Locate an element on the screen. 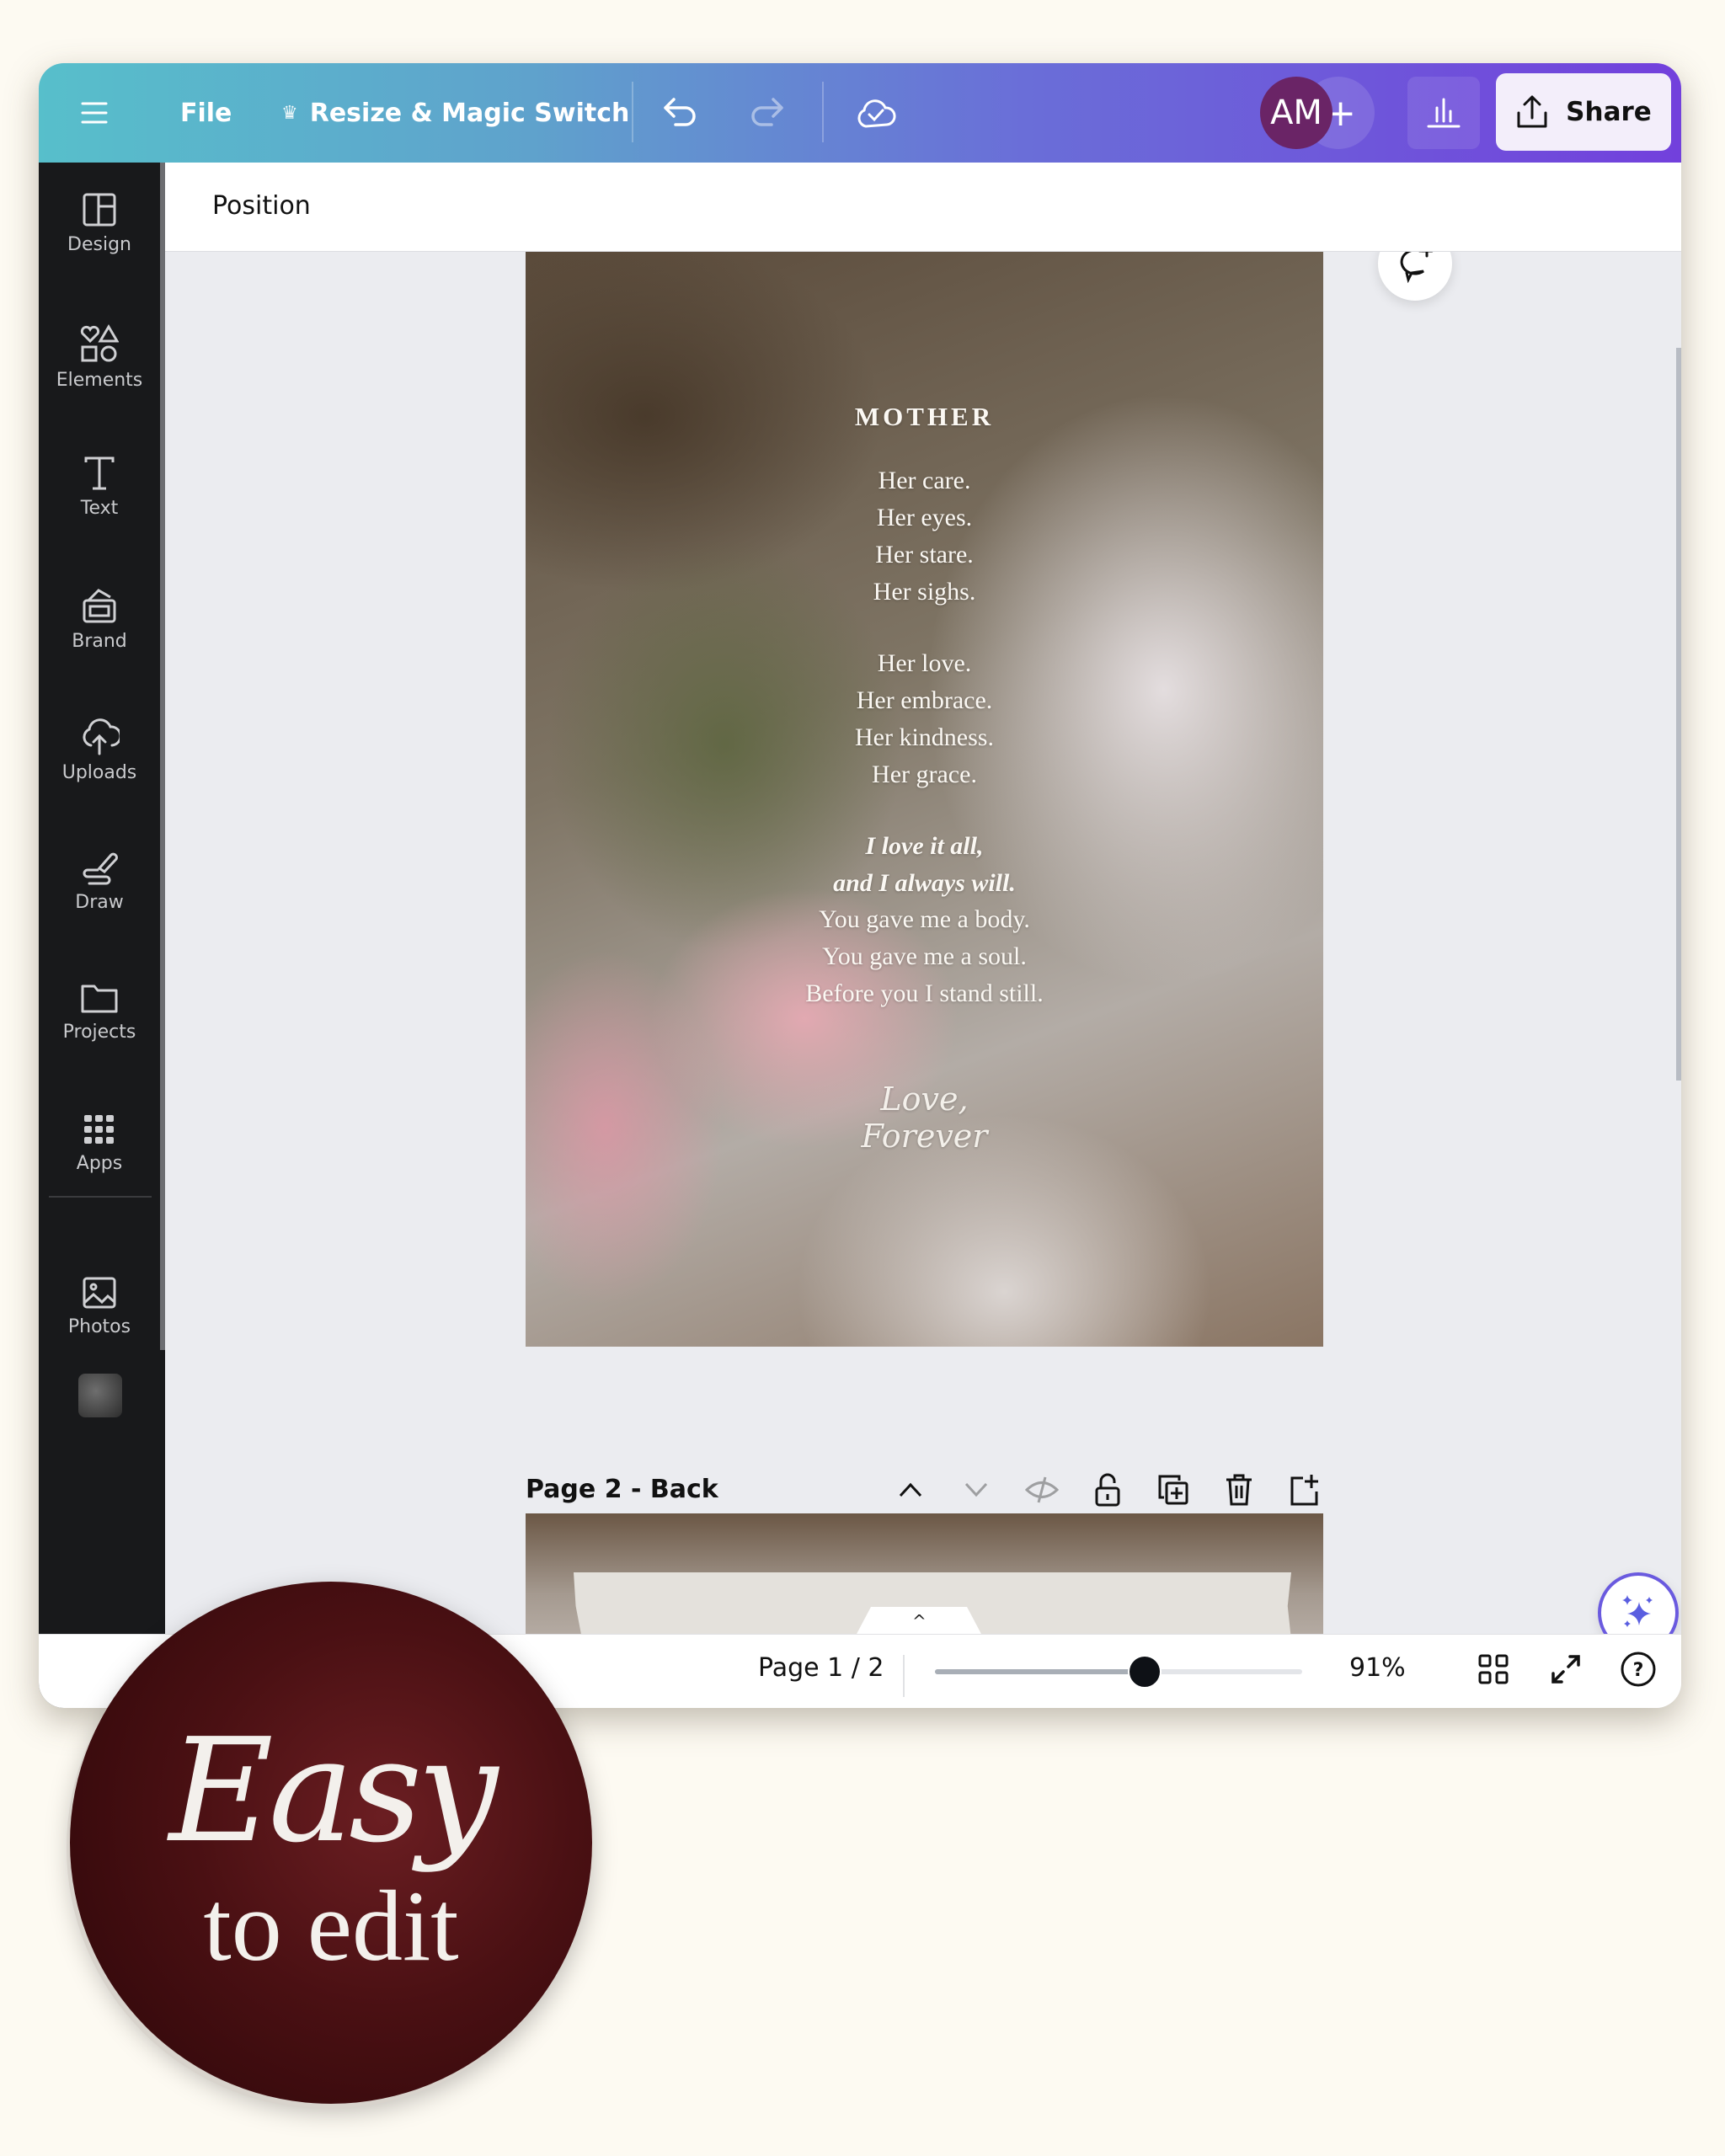 This screenshot has width=1725, height=2156. page-2-header: Page 2 - Back is located at coordinates (924, 1490).